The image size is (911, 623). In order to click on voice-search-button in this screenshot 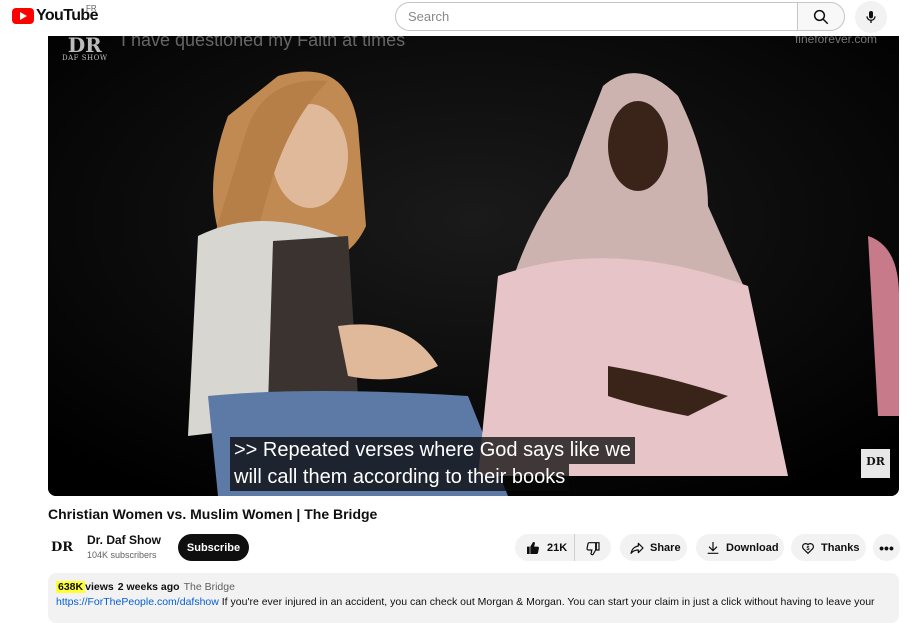, I will do `click(871, 17)`.